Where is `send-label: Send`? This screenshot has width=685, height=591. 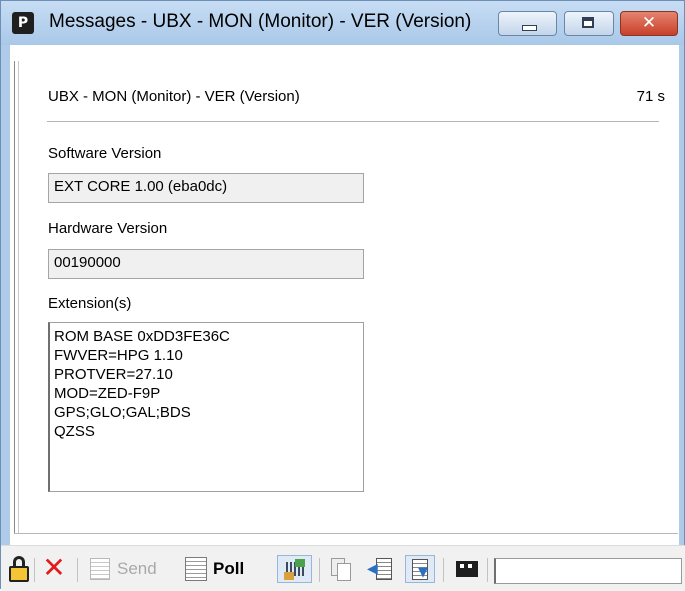
send-label: Send is located at coordinates (137, 568).